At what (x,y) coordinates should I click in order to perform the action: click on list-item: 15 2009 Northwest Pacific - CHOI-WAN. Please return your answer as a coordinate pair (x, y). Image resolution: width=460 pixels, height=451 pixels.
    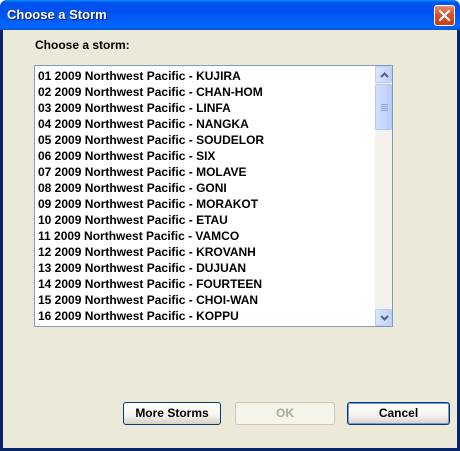
    Looking at the image, I should click on (148, 300).